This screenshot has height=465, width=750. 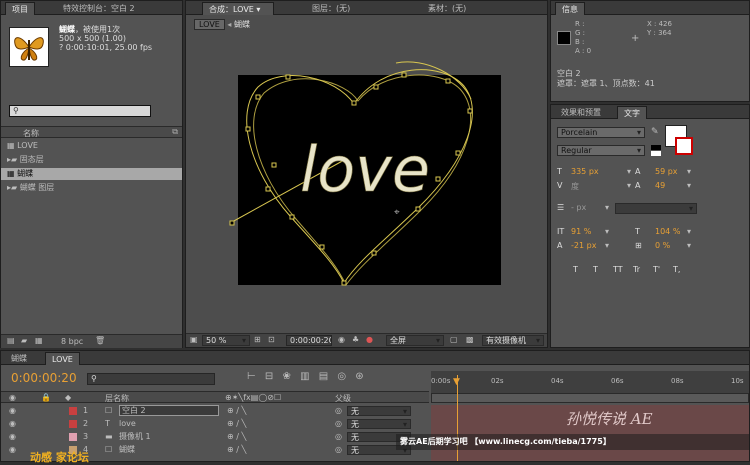 What do you see at coordinates (62, 358) in the screenshot?
I see `tab-timeline-love: LOVE` at bounding box center [62, 358].